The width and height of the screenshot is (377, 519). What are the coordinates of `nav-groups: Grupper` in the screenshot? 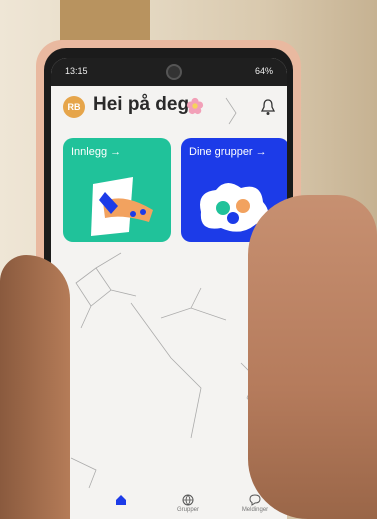 It's located at (188, 503).